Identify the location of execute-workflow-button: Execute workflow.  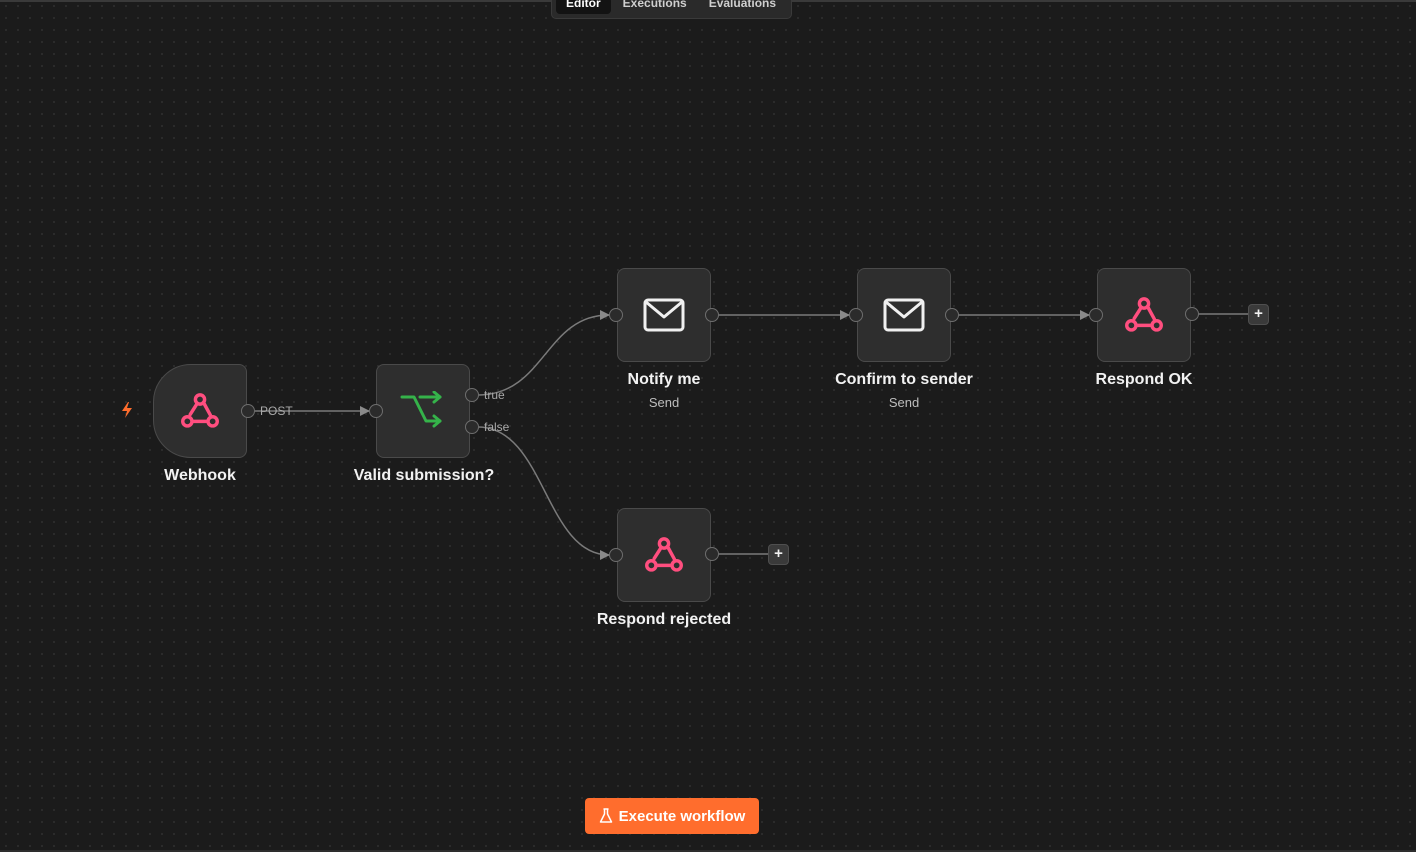
(672, 816).